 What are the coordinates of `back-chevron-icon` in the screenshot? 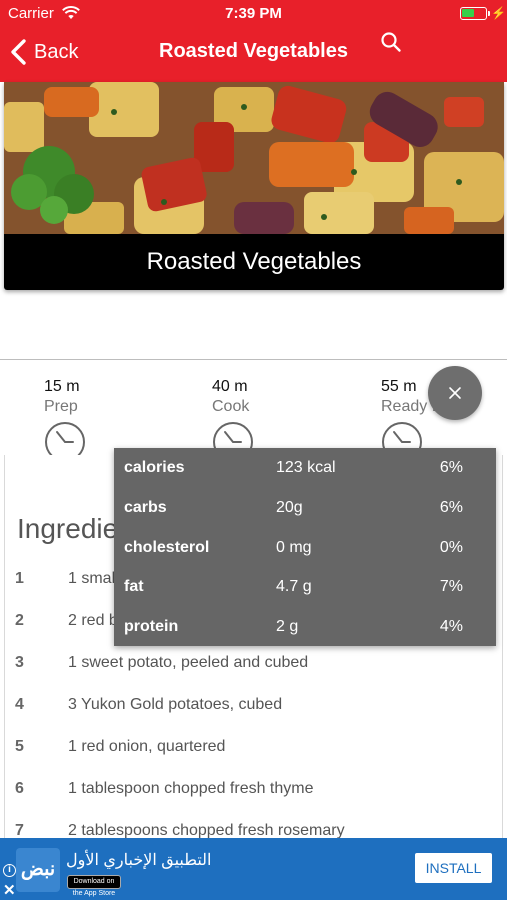 It's located at (18, 52).